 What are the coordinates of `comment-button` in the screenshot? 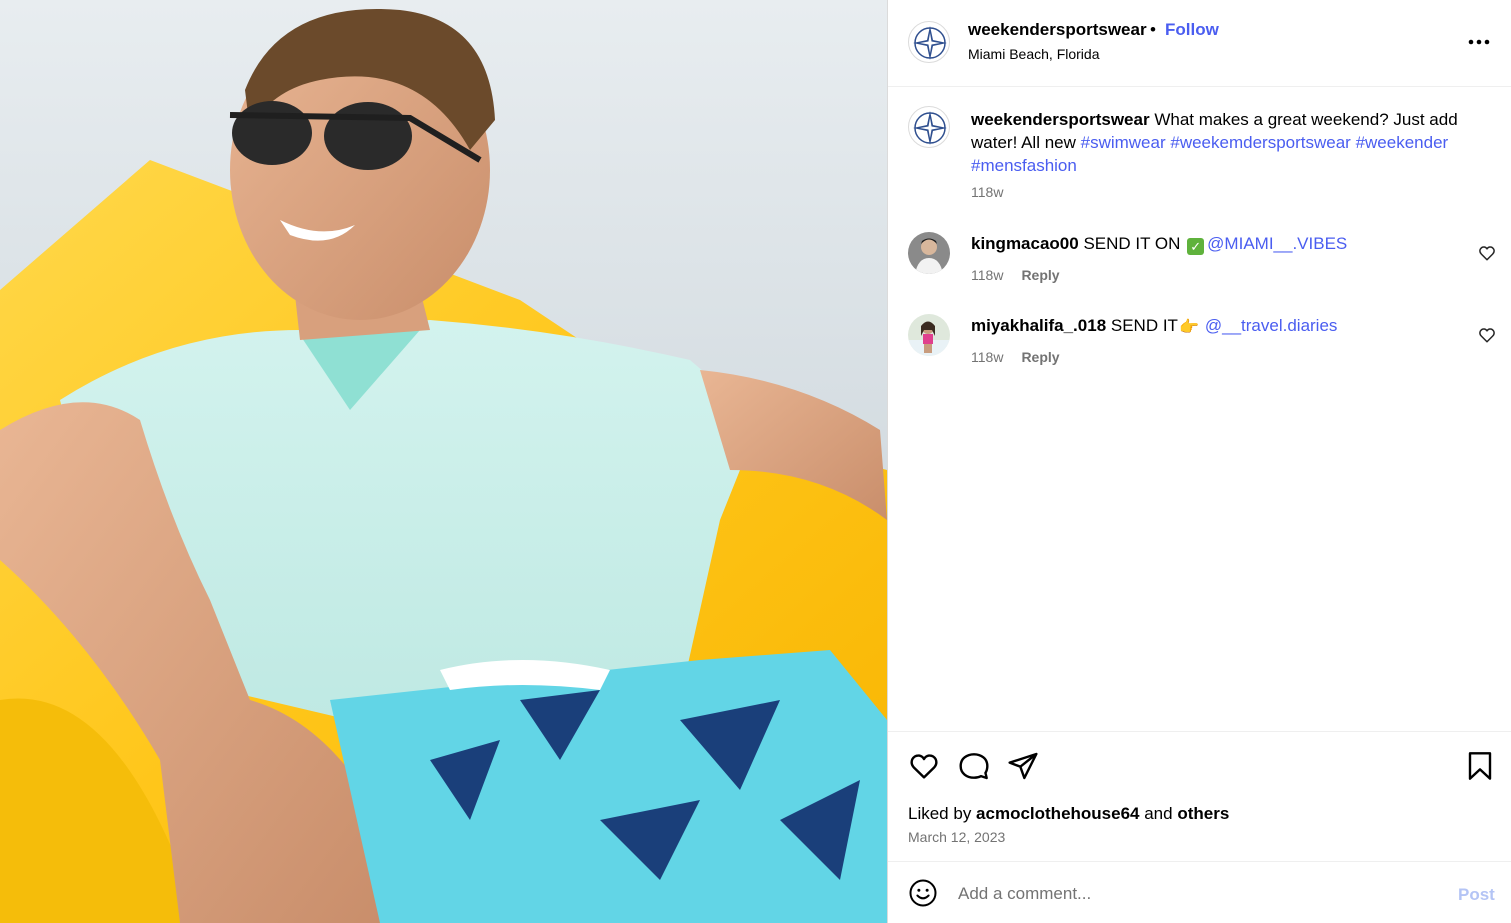 It's located at (974, 766).